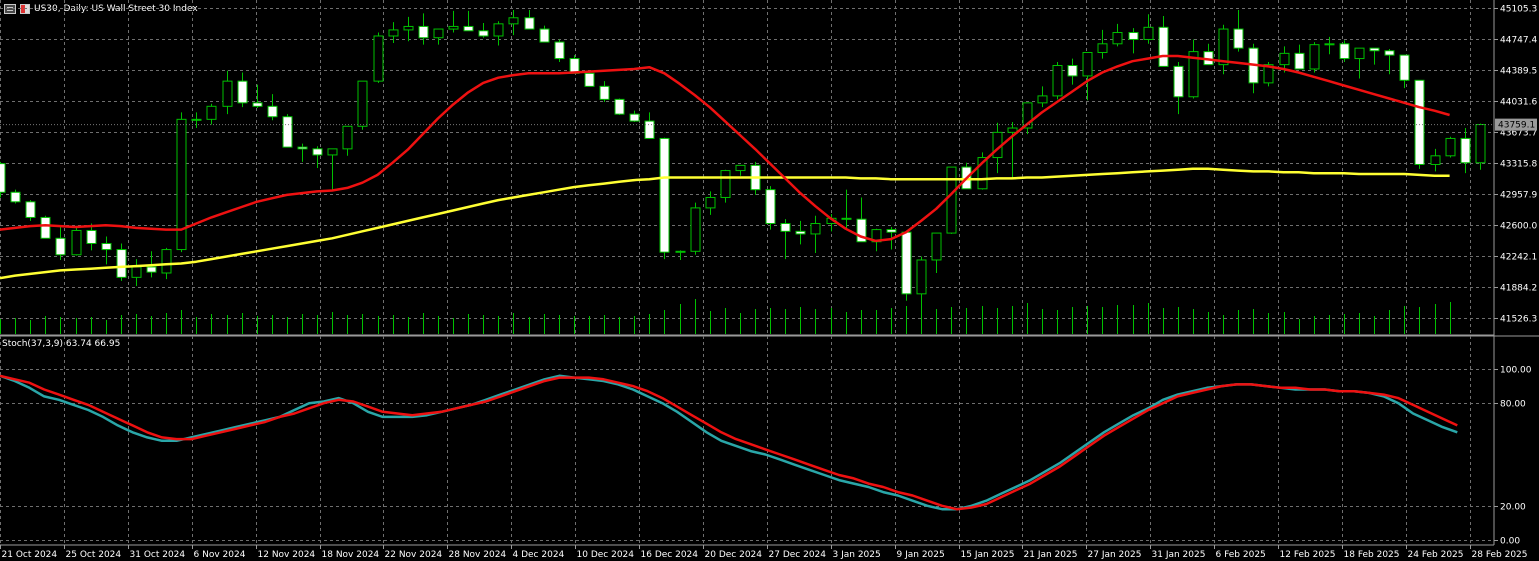 Image resolution: width=1539 pixels, height=561 pixels. Describe the element at coordinates (606, 555) in the screenshot. I see `x-tick-label: 10 Dec 2024` at that location.